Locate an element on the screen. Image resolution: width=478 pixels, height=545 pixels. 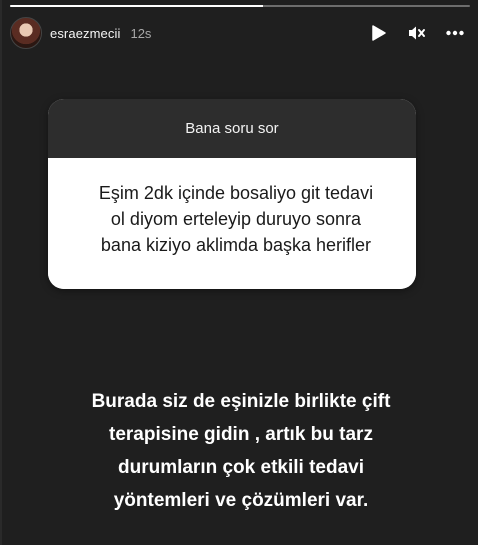
story-controls is located at coordinates (420, 33).